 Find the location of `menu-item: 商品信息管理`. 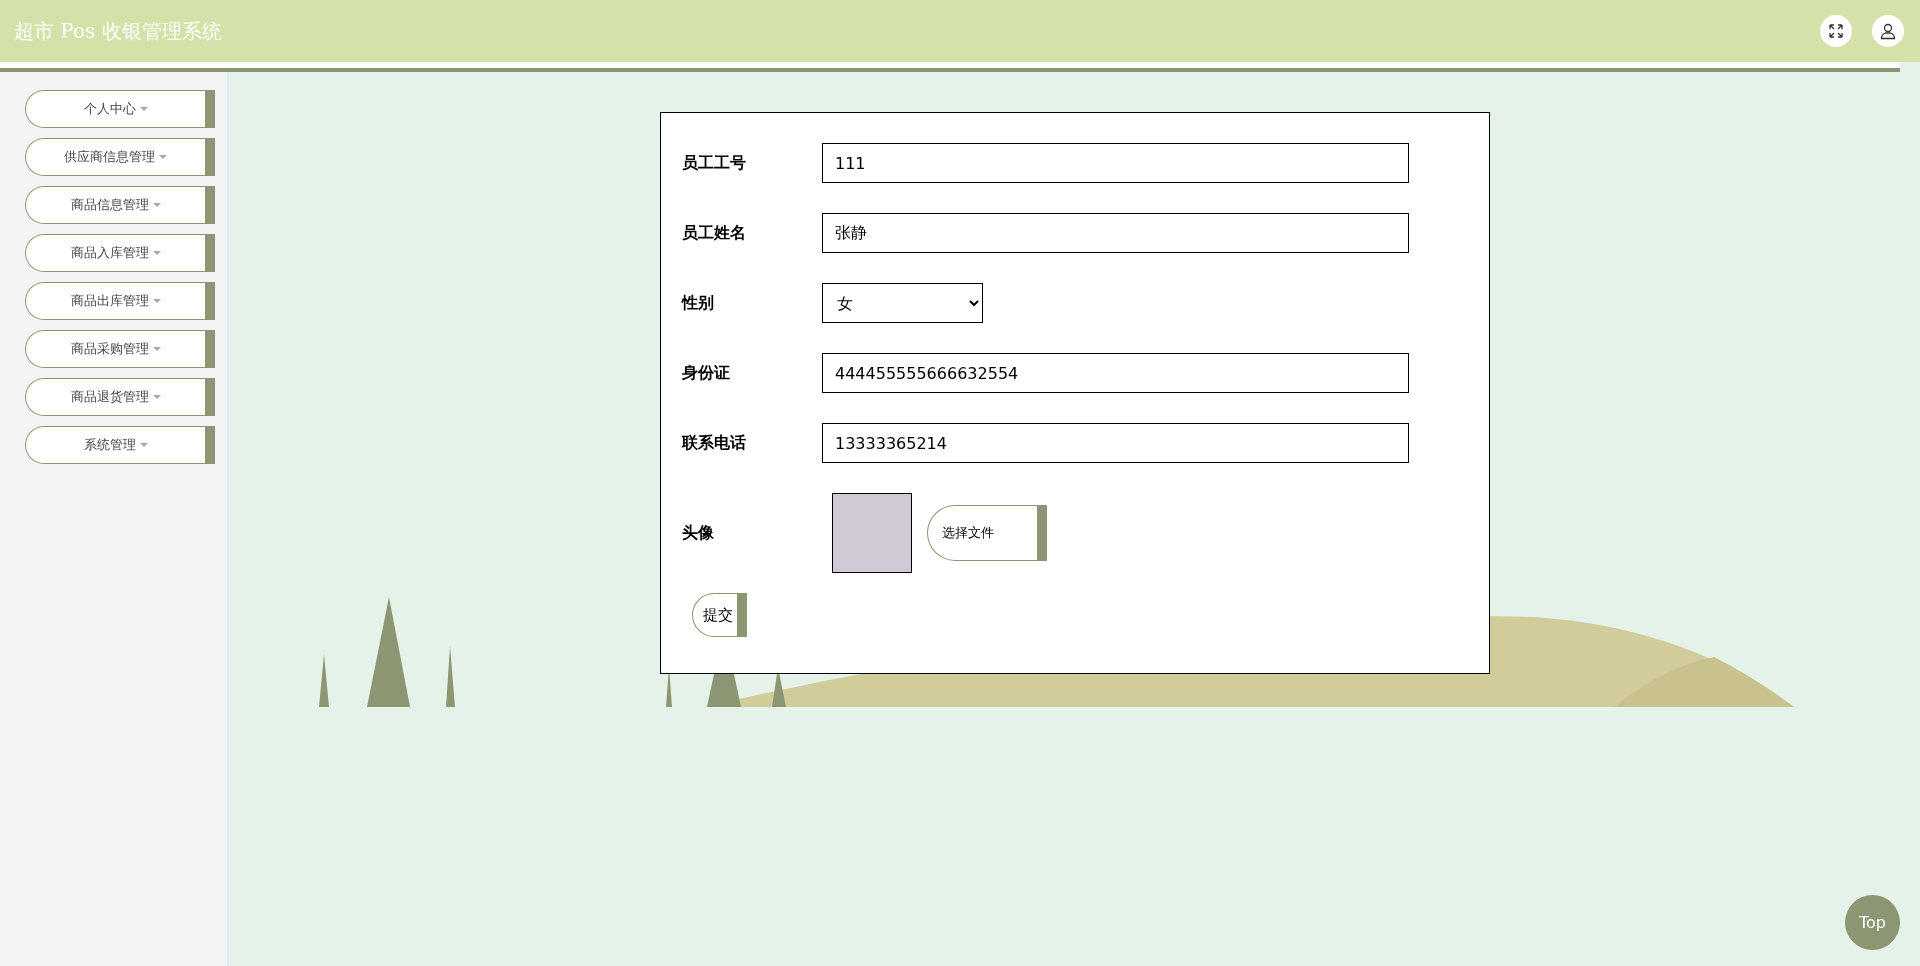

menu-item: 商品信息管理 is located at coordinates (120, 205).